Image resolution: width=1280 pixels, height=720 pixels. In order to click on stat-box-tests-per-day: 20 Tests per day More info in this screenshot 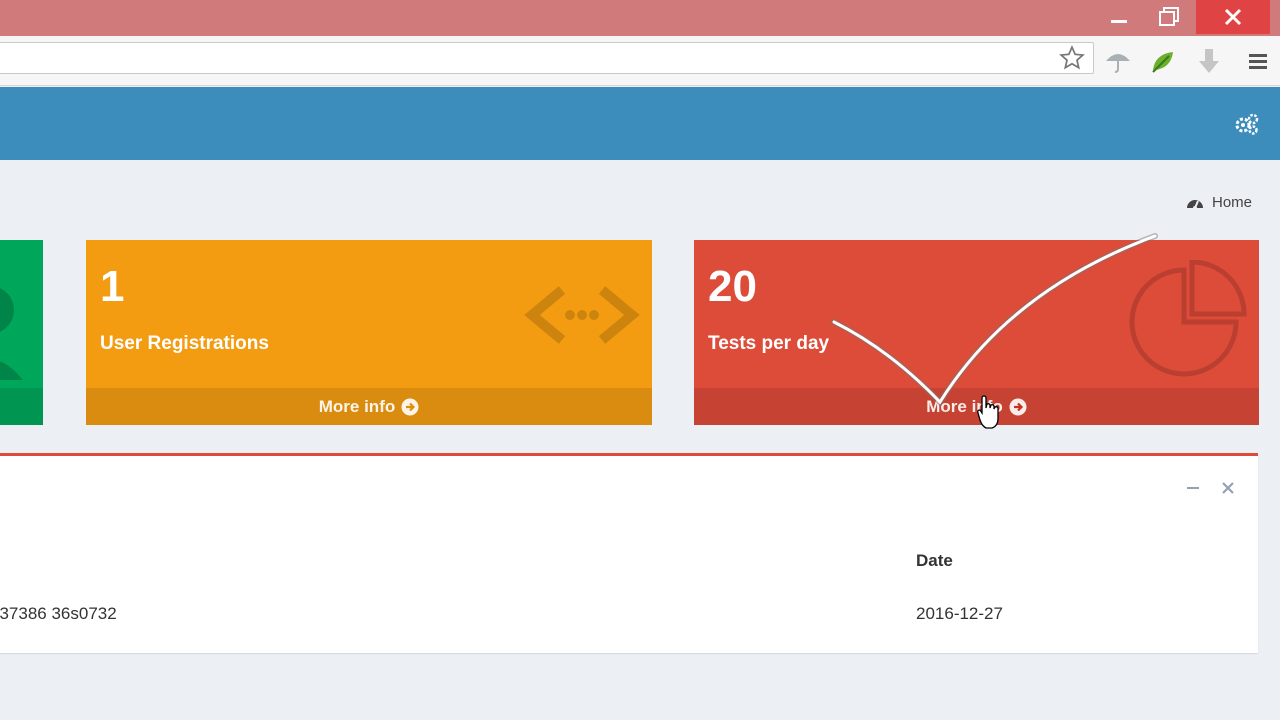, I will do `click(976, 332)`.